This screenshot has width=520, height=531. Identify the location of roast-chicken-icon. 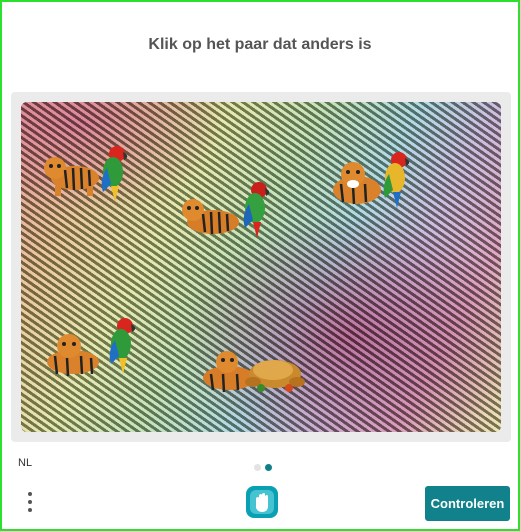
(275, 376).